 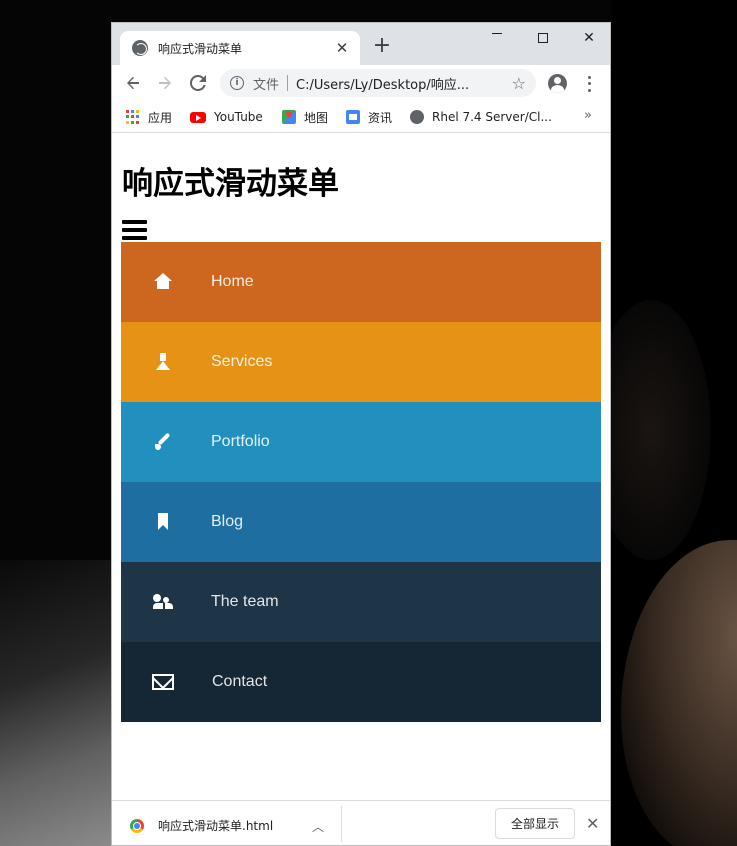 What do you see at coordinates (237, 83) in the screenshot?
I see `info-icon: i` at bounding box center [237, 83].